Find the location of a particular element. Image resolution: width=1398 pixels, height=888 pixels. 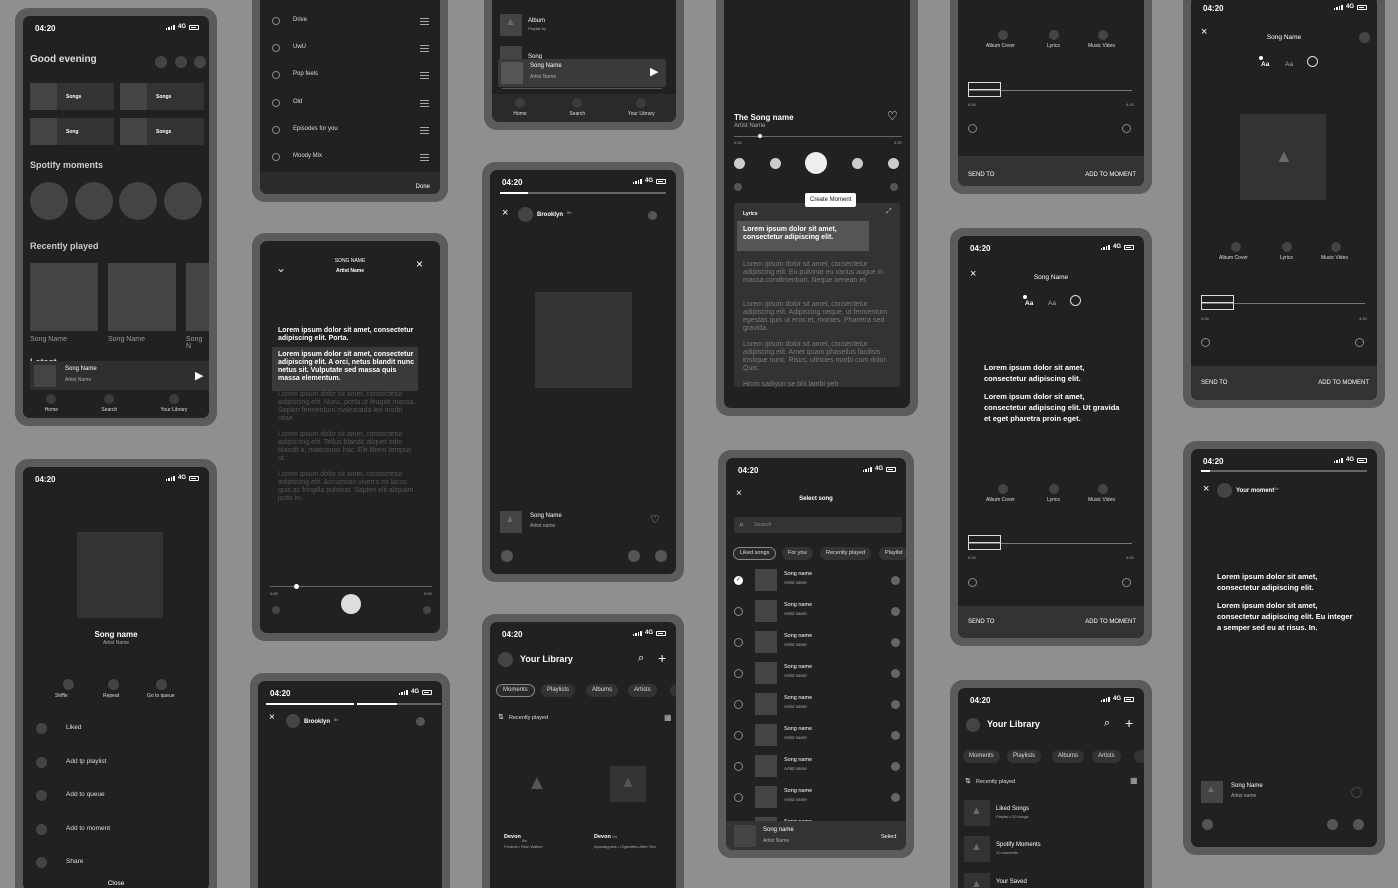

filter-liked: Liked songs is located at coordinates (755, 553).